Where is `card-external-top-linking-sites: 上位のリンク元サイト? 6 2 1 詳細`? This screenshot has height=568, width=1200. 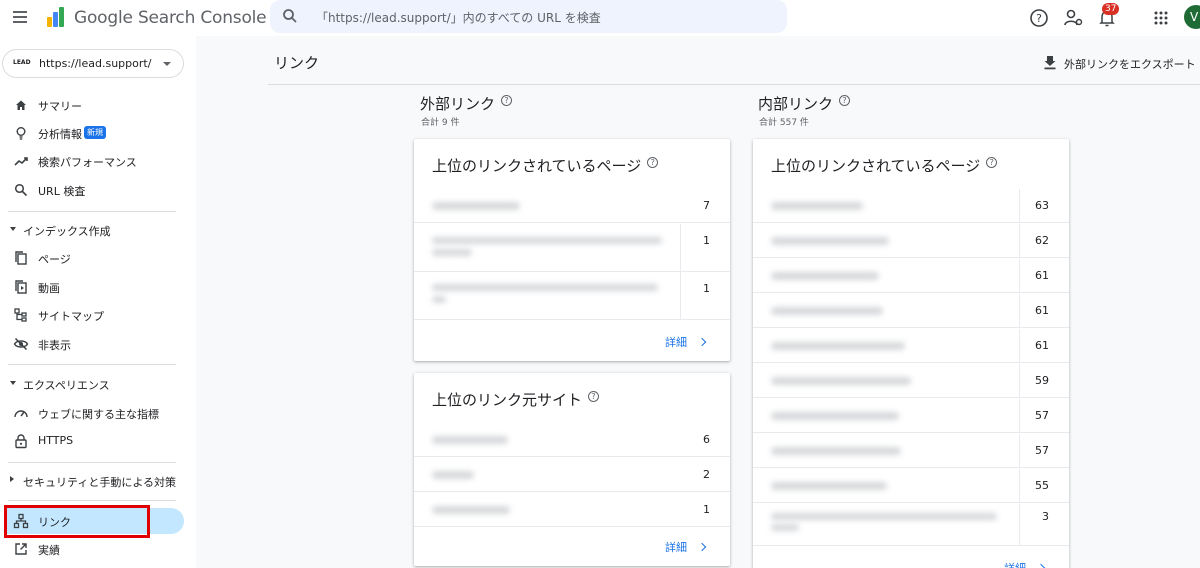
card-external-top-linking-sites: 上位のリンク元サイト? 6 2 1 詳細 is located at coordinates (572, 469).